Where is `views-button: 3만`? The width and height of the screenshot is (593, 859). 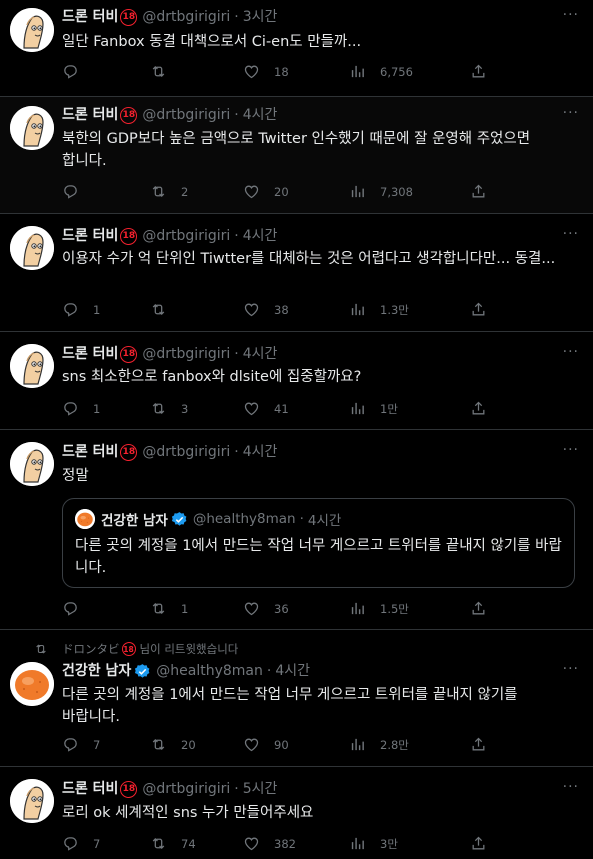
views-button: 3만 is located at coordinates (373, 843).